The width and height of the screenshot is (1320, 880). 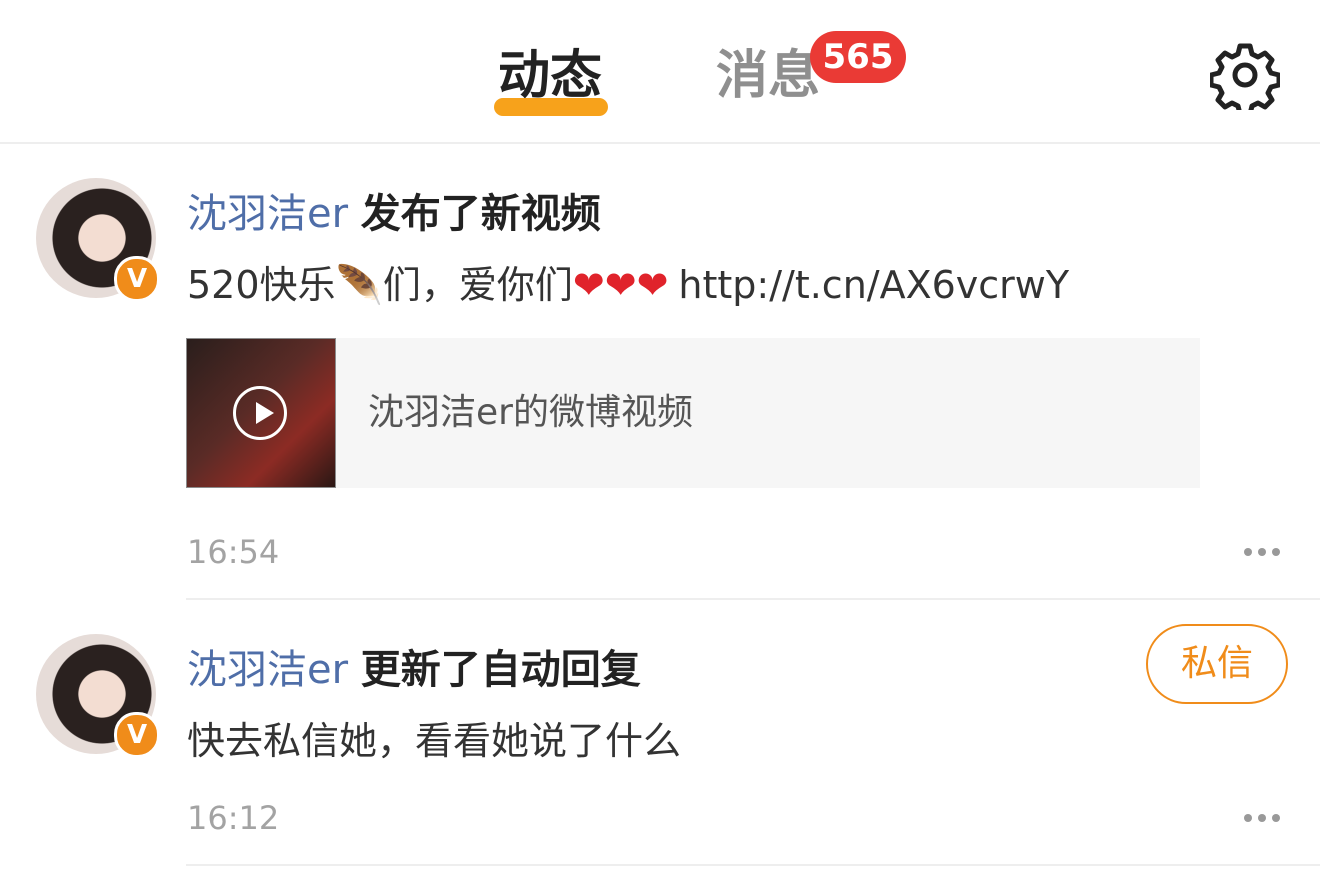 What do you see at coordinates (1245, 75) in the screenshot?
I see `gear-icon` at bounding box center [1245, 75].